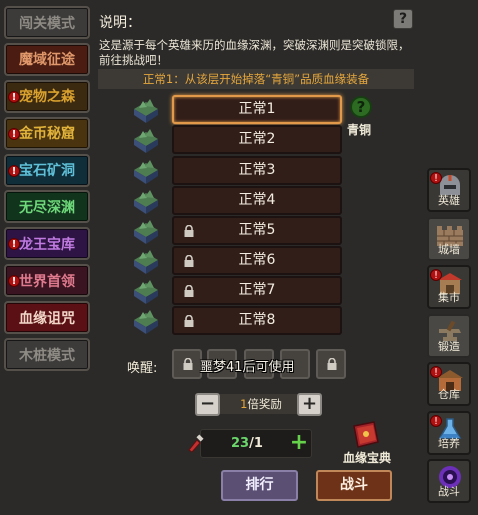  I want to click on mode-label: 世界首领, so click(47, 281).